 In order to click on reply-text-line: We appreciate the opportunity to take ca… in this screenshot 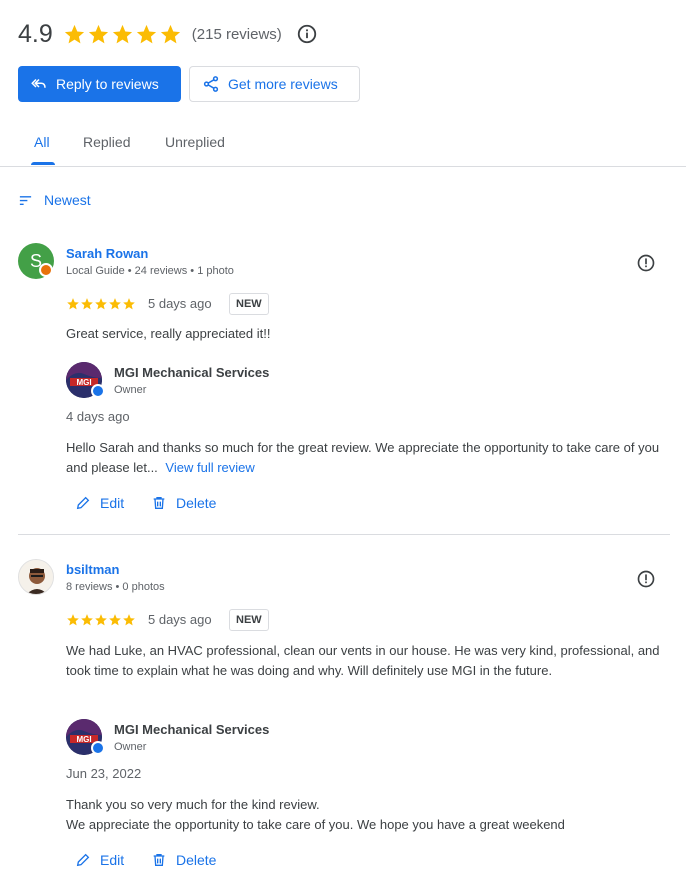, I will do `click(315, 824)`.